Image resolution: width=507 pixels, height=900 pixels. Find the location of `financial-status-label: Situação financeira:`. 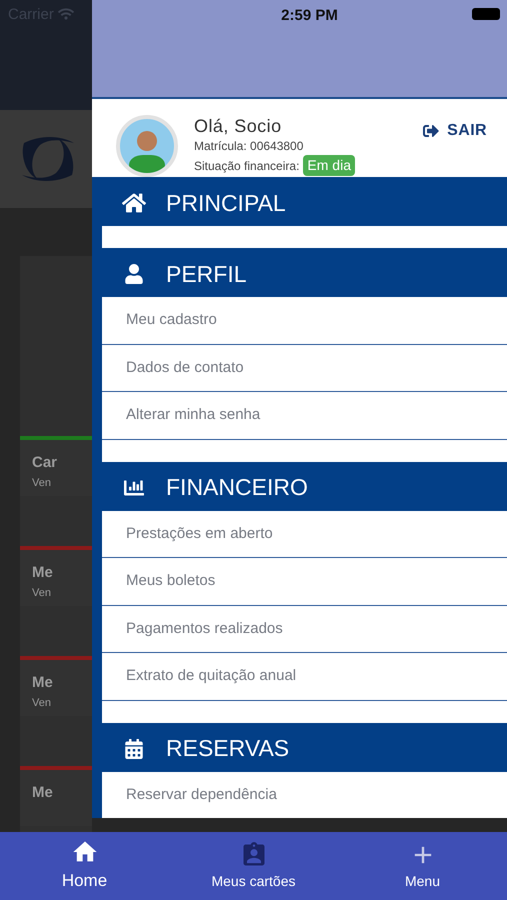

financial-status-label: Situação financeira: is located at coordinates (247, 166).